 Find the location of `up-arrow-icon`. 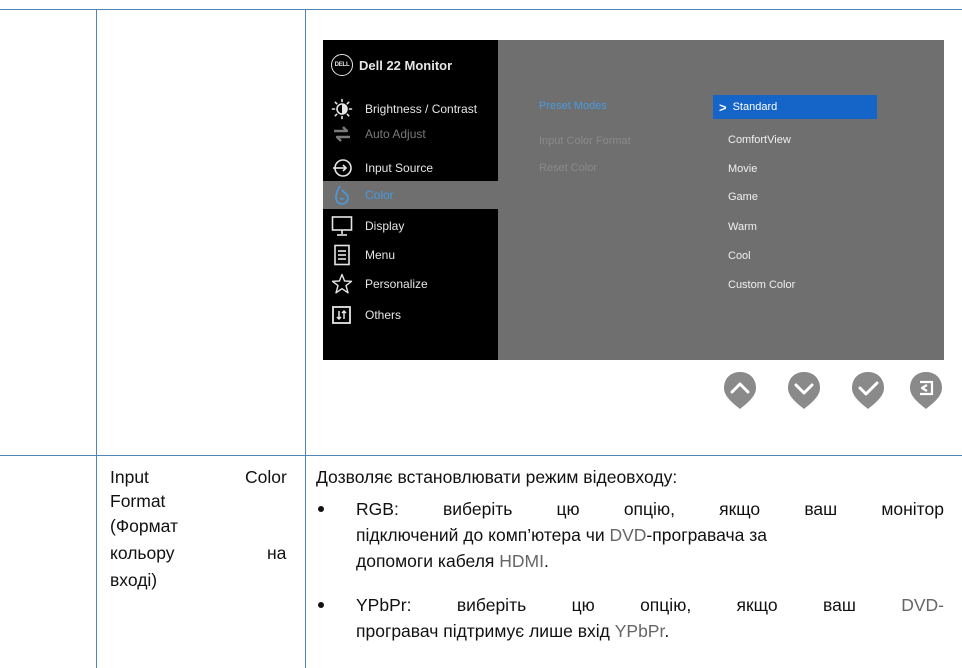

up-arrow-icon is located at coordinates (740, 390).